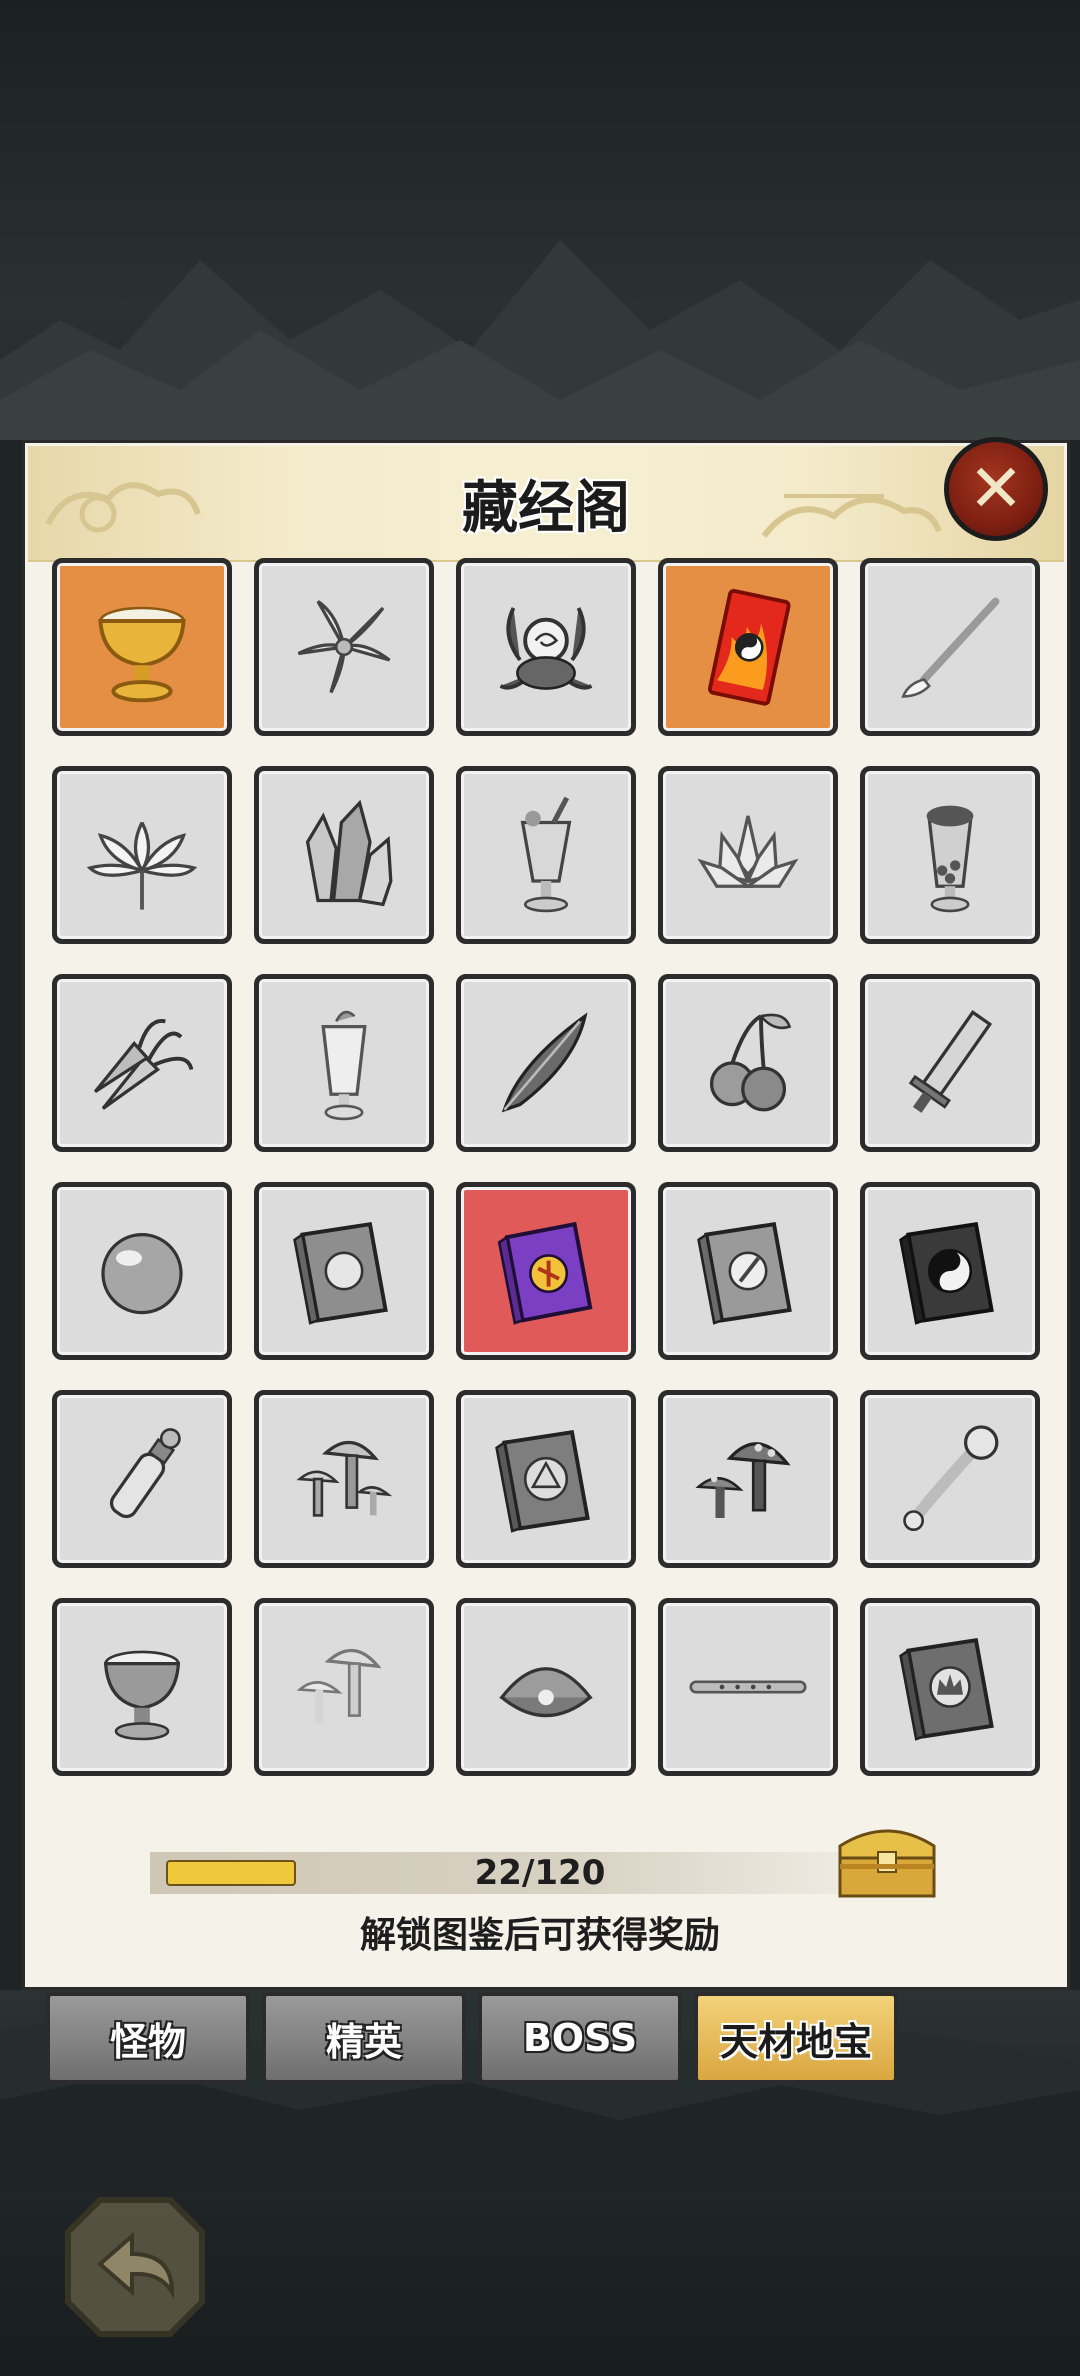 This screenshot has width=1080, height=2376. What do you see at coordinates (946, 1689) in the screenshot?
I see `crown-book-icon` at bounding box center [946, 1689].